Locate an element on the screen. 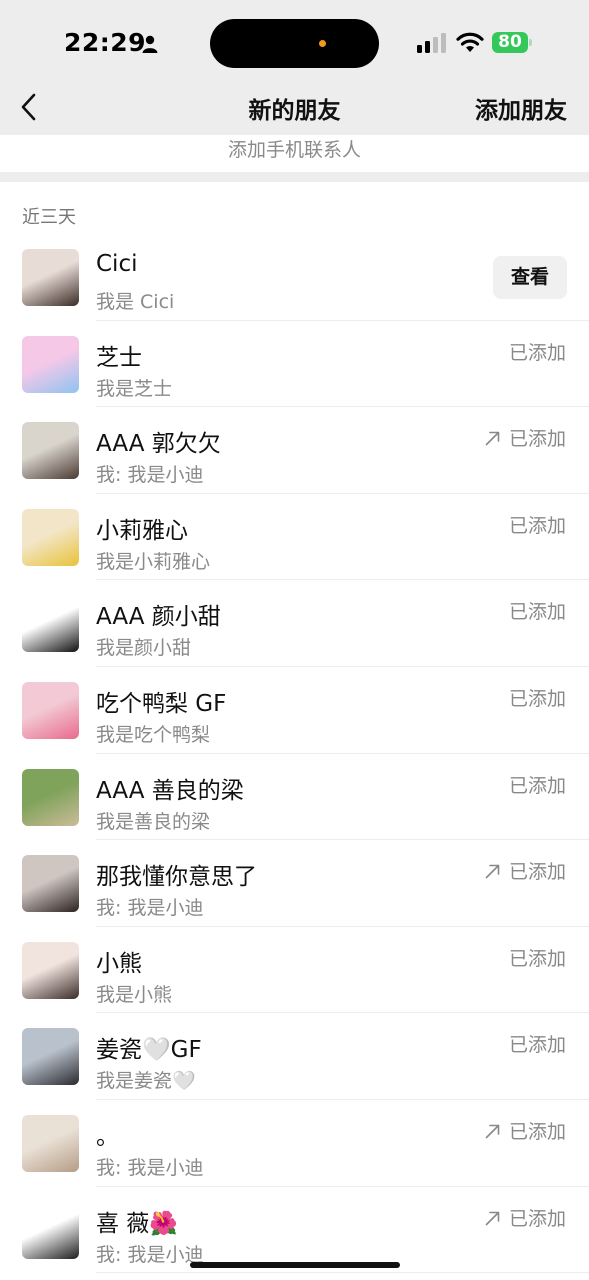  friend-name: 姜瓷🤍GF is located at coordinates (149, 1050).